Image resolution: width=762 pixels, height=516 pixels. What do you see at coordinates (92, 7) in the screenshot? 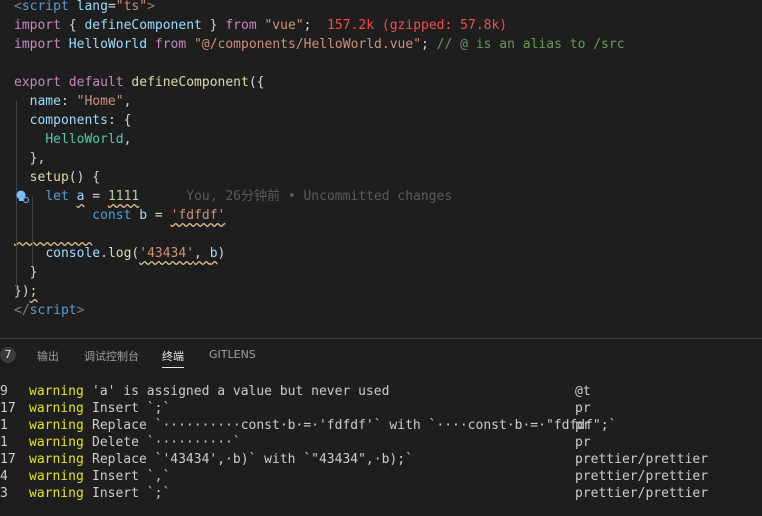
I see `code-token: lang` at bounding box center [92, 7].